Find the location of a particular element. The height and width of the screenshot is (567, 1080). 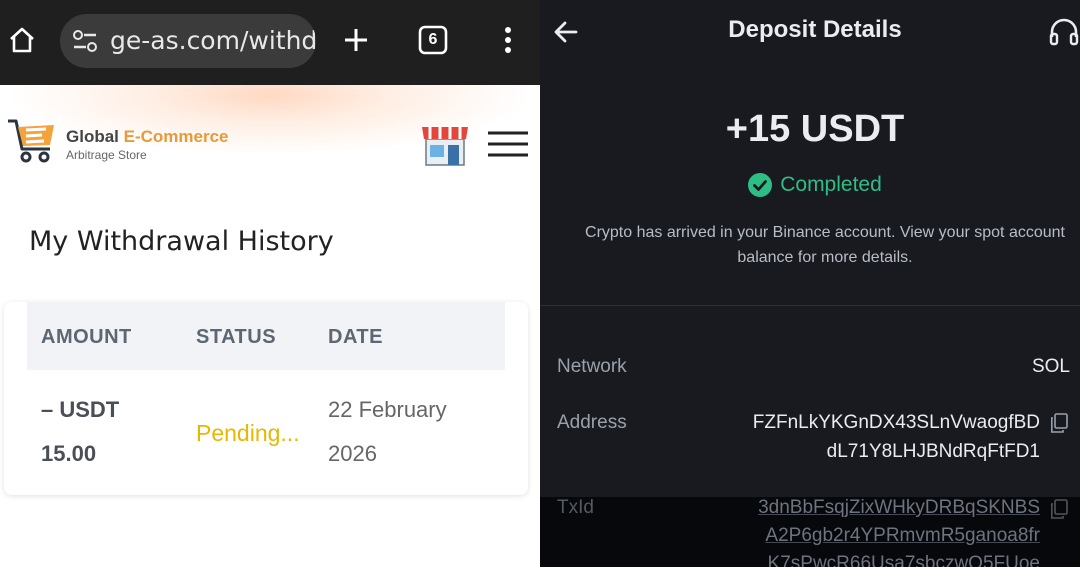

more-options-icon is located at coordinates (508, 40).